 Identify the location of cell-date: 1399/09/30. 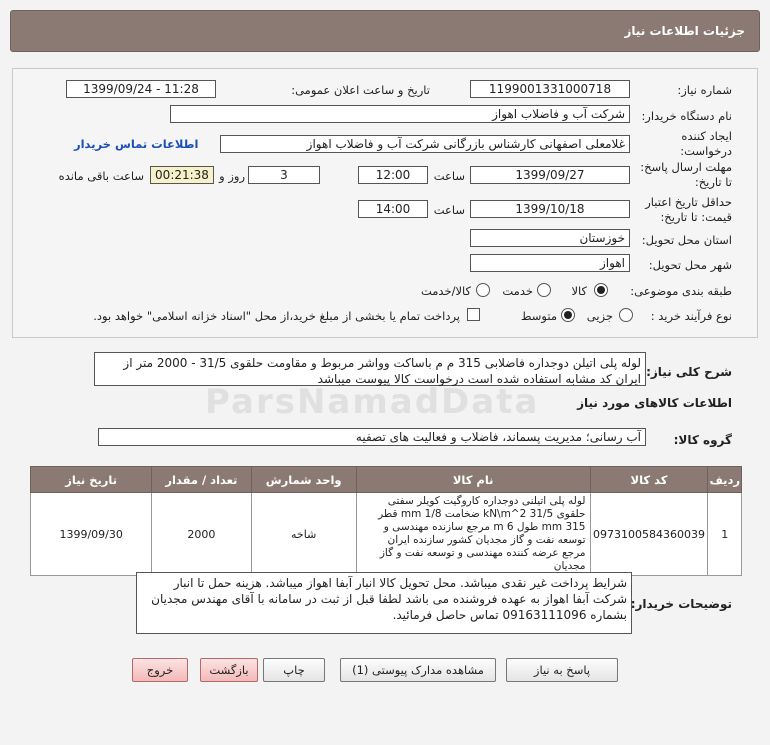
(91, 534).